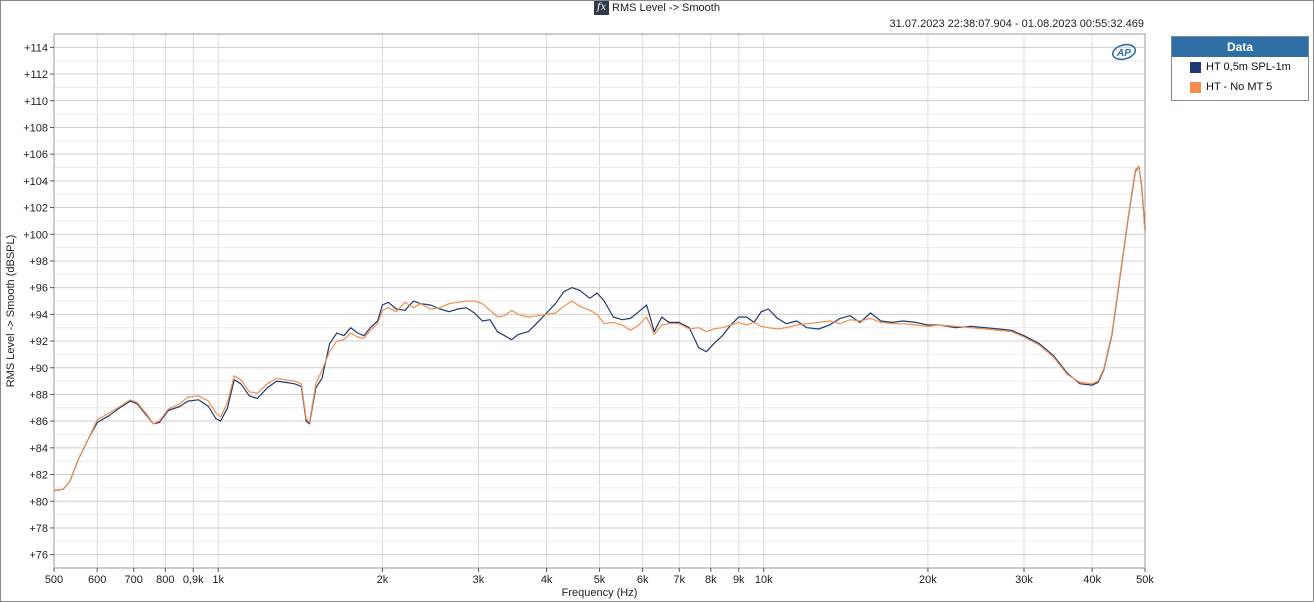 This screenshot has width=1314, height=602. I want to click on x-tick-label: 7k, so click(679, 580).